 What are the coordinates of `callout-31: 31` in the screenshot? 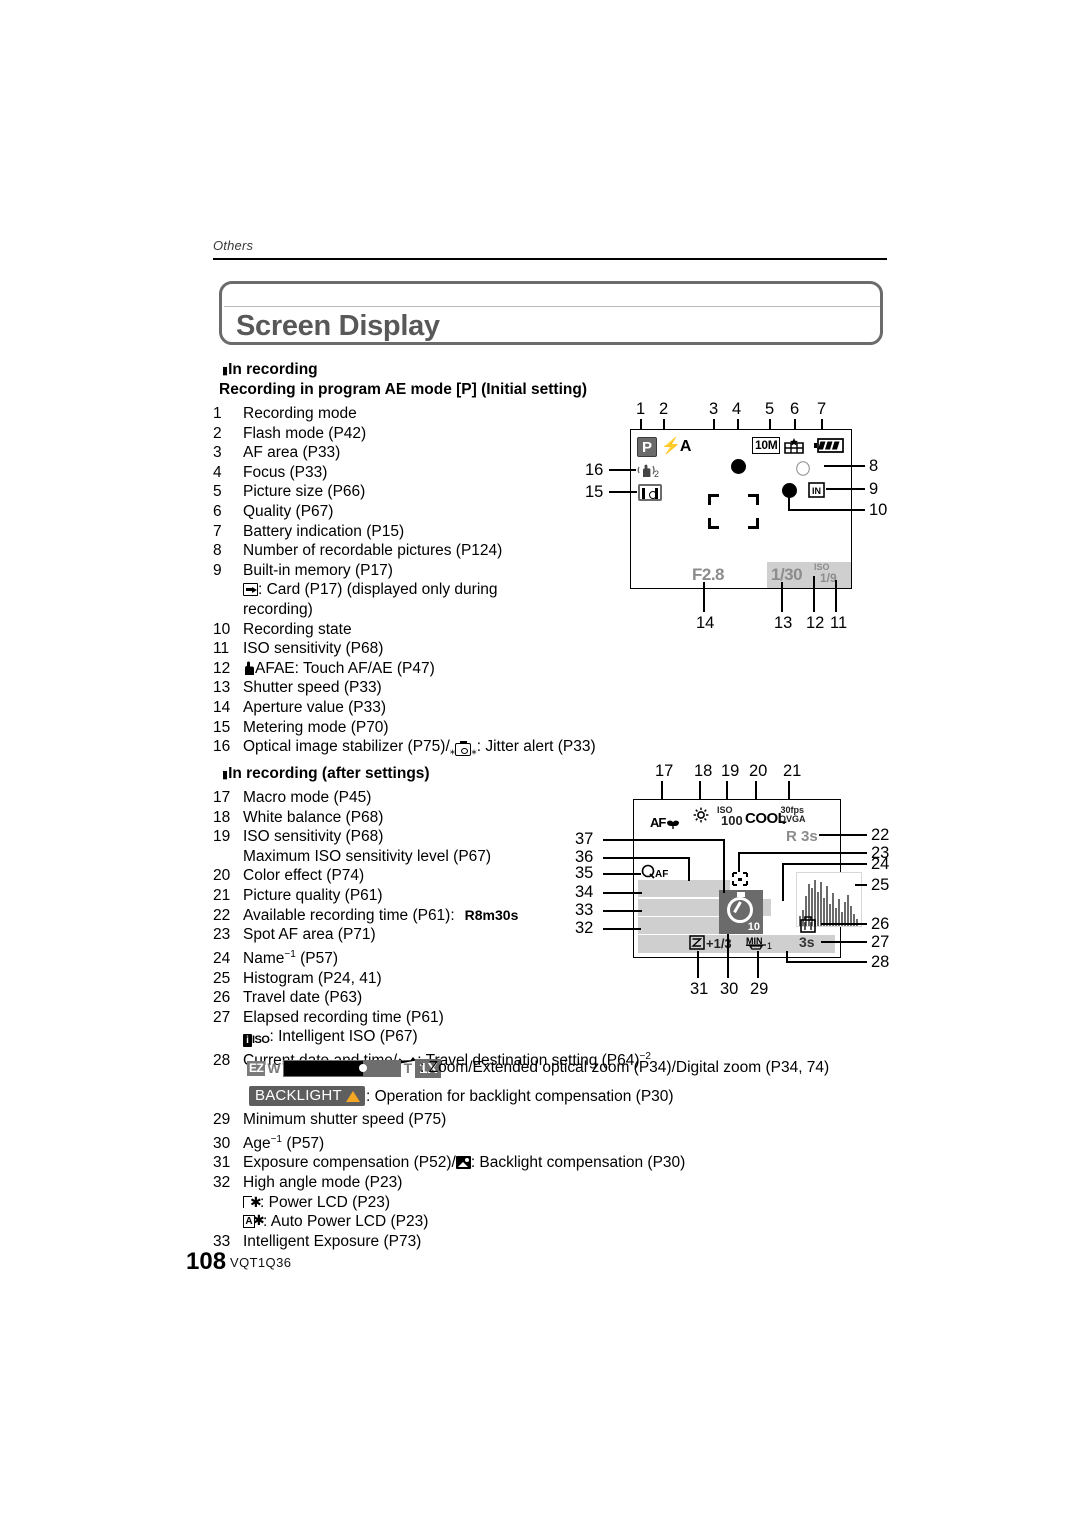 It's located at (699, 989).